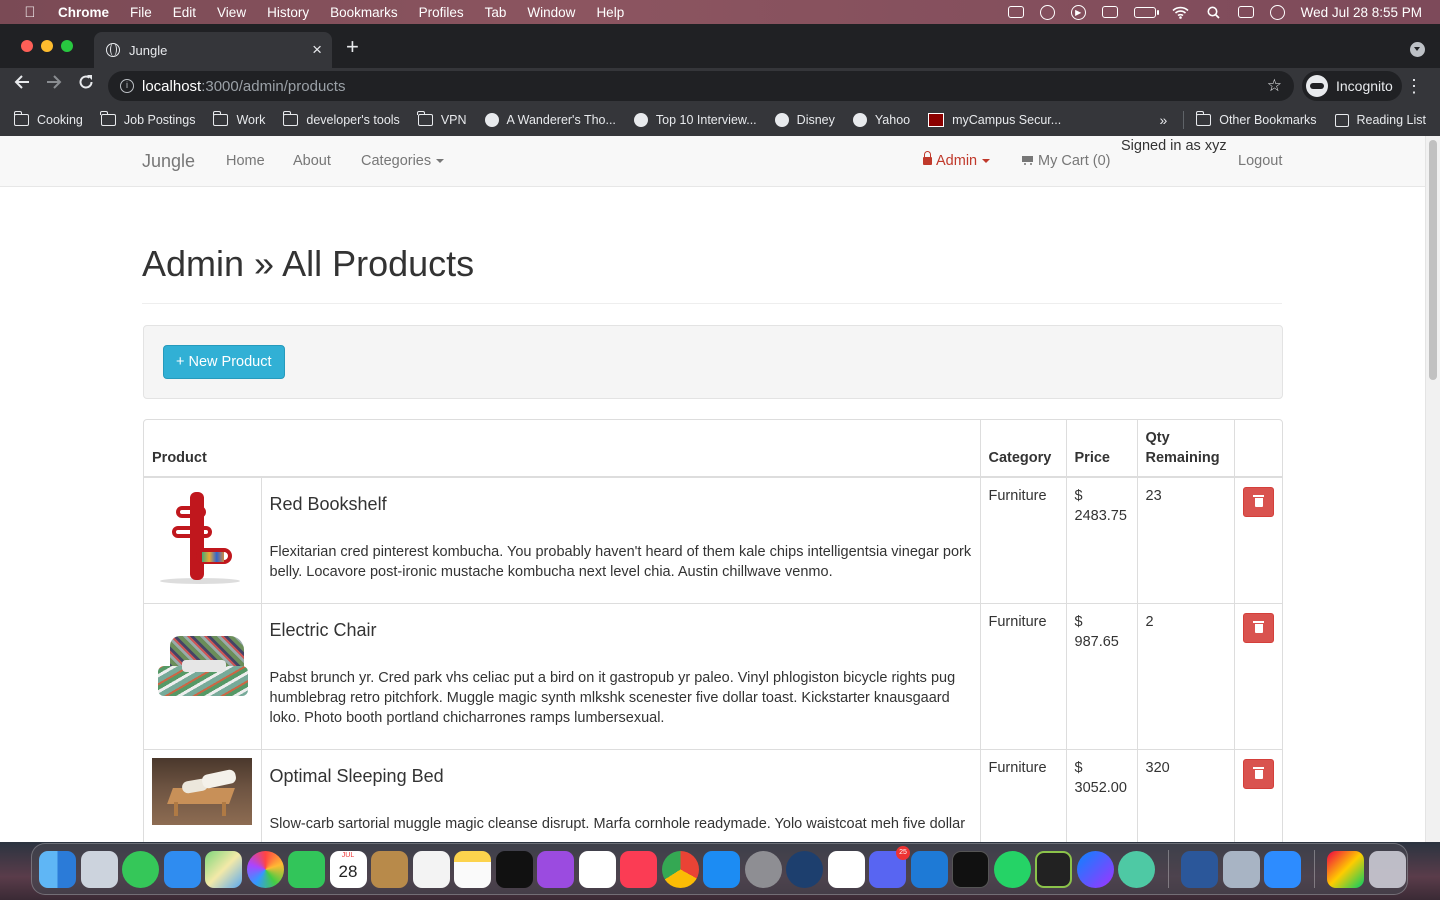 This screenshot has height=900, width=1440. Describe the element at coordinates (555, 869) in the screenshot. I see `podcasts-icon` at that location.